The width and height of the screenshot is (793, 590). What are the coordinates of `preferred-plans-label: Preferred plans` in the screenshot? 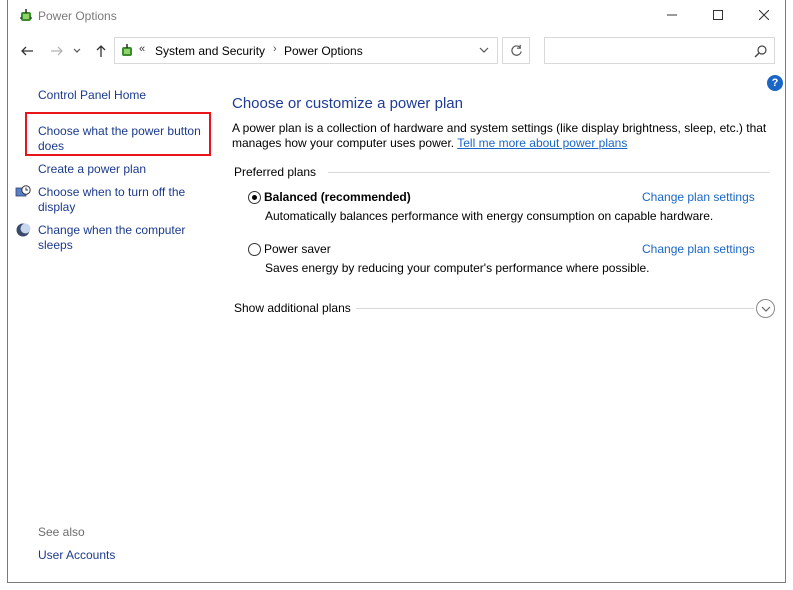 It's located at (275, 172).